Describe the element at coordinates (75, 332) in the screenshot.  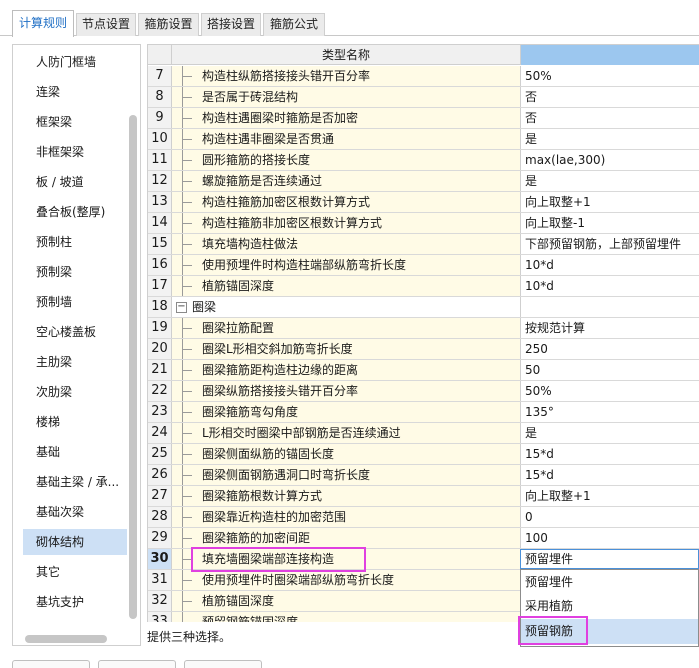
I see `sidebar-item: 空心楼盖板` at that location.